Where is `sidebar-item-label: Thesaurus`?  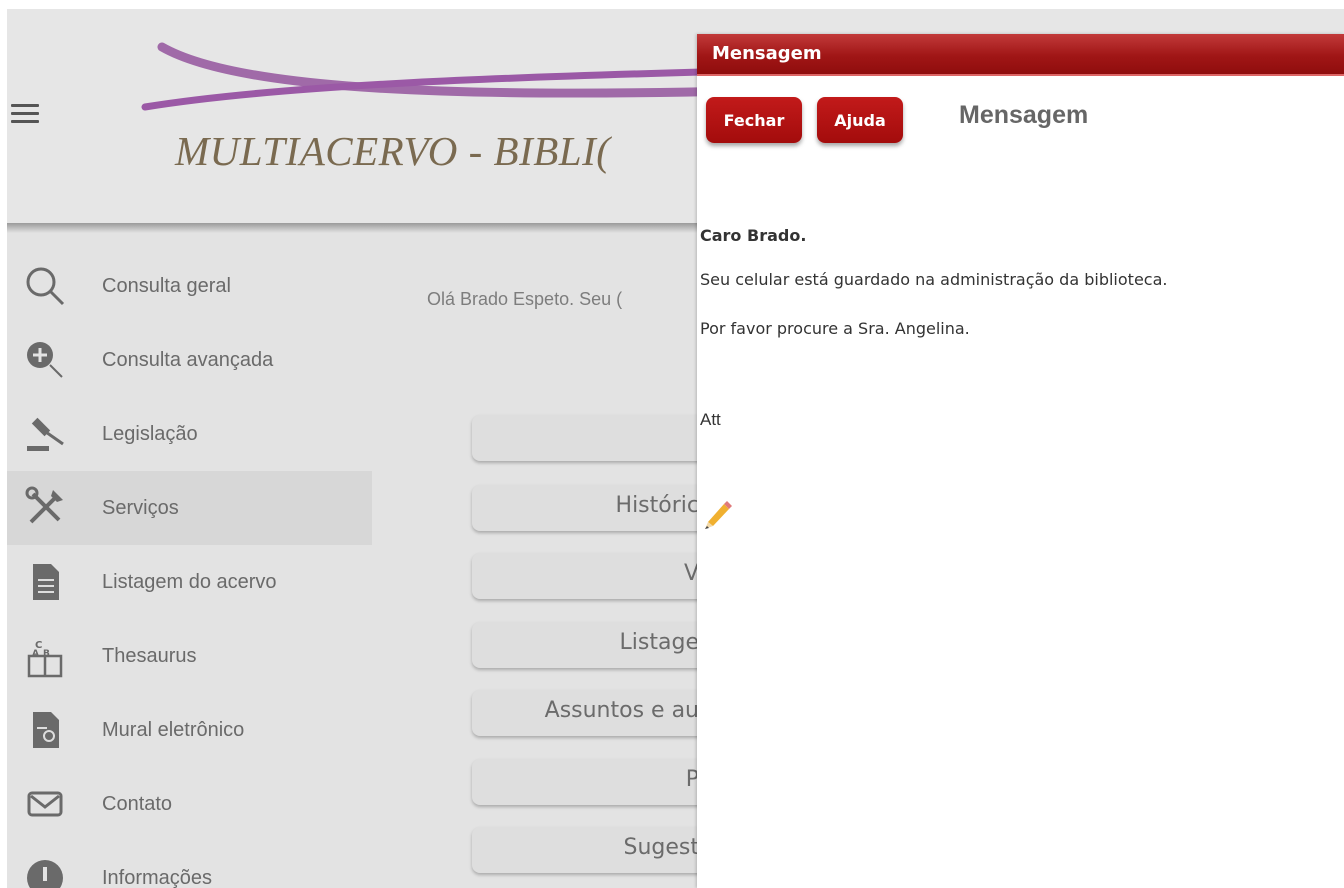
sidebar-item-label: Thesaurus is located at coordinates (149, 655).